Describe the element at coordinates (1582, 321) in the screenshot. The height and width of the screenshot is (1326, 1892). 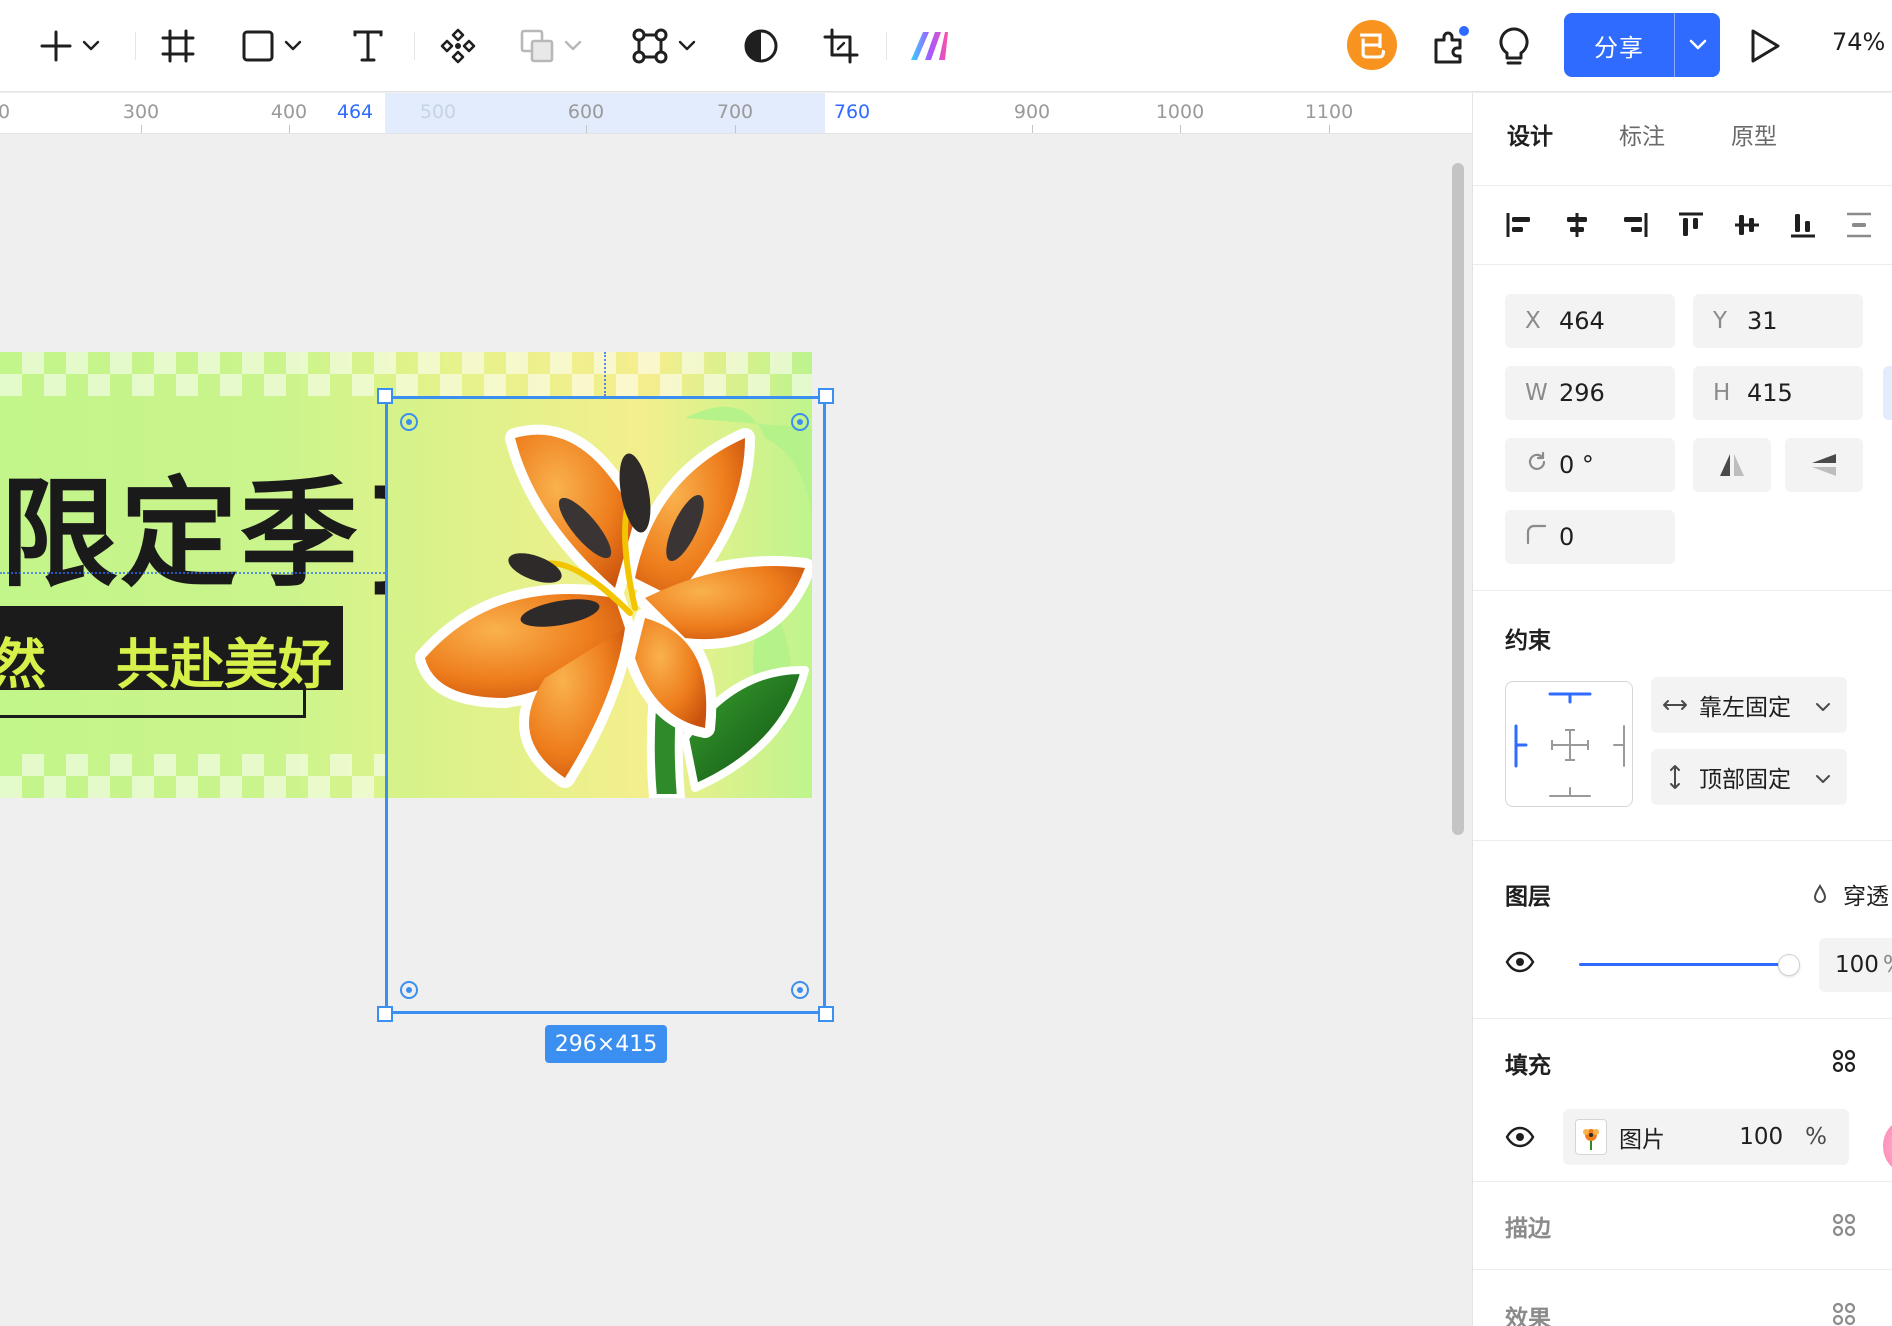
I see `x-value: 464` at that location.